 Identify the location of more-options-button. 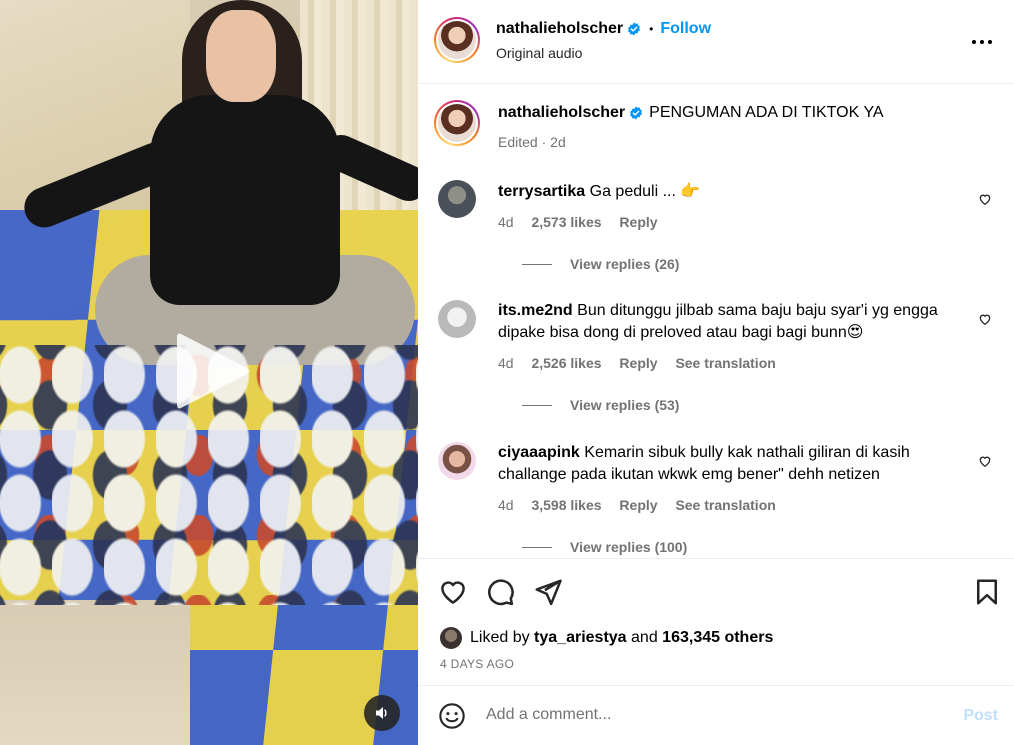
(982, 42).